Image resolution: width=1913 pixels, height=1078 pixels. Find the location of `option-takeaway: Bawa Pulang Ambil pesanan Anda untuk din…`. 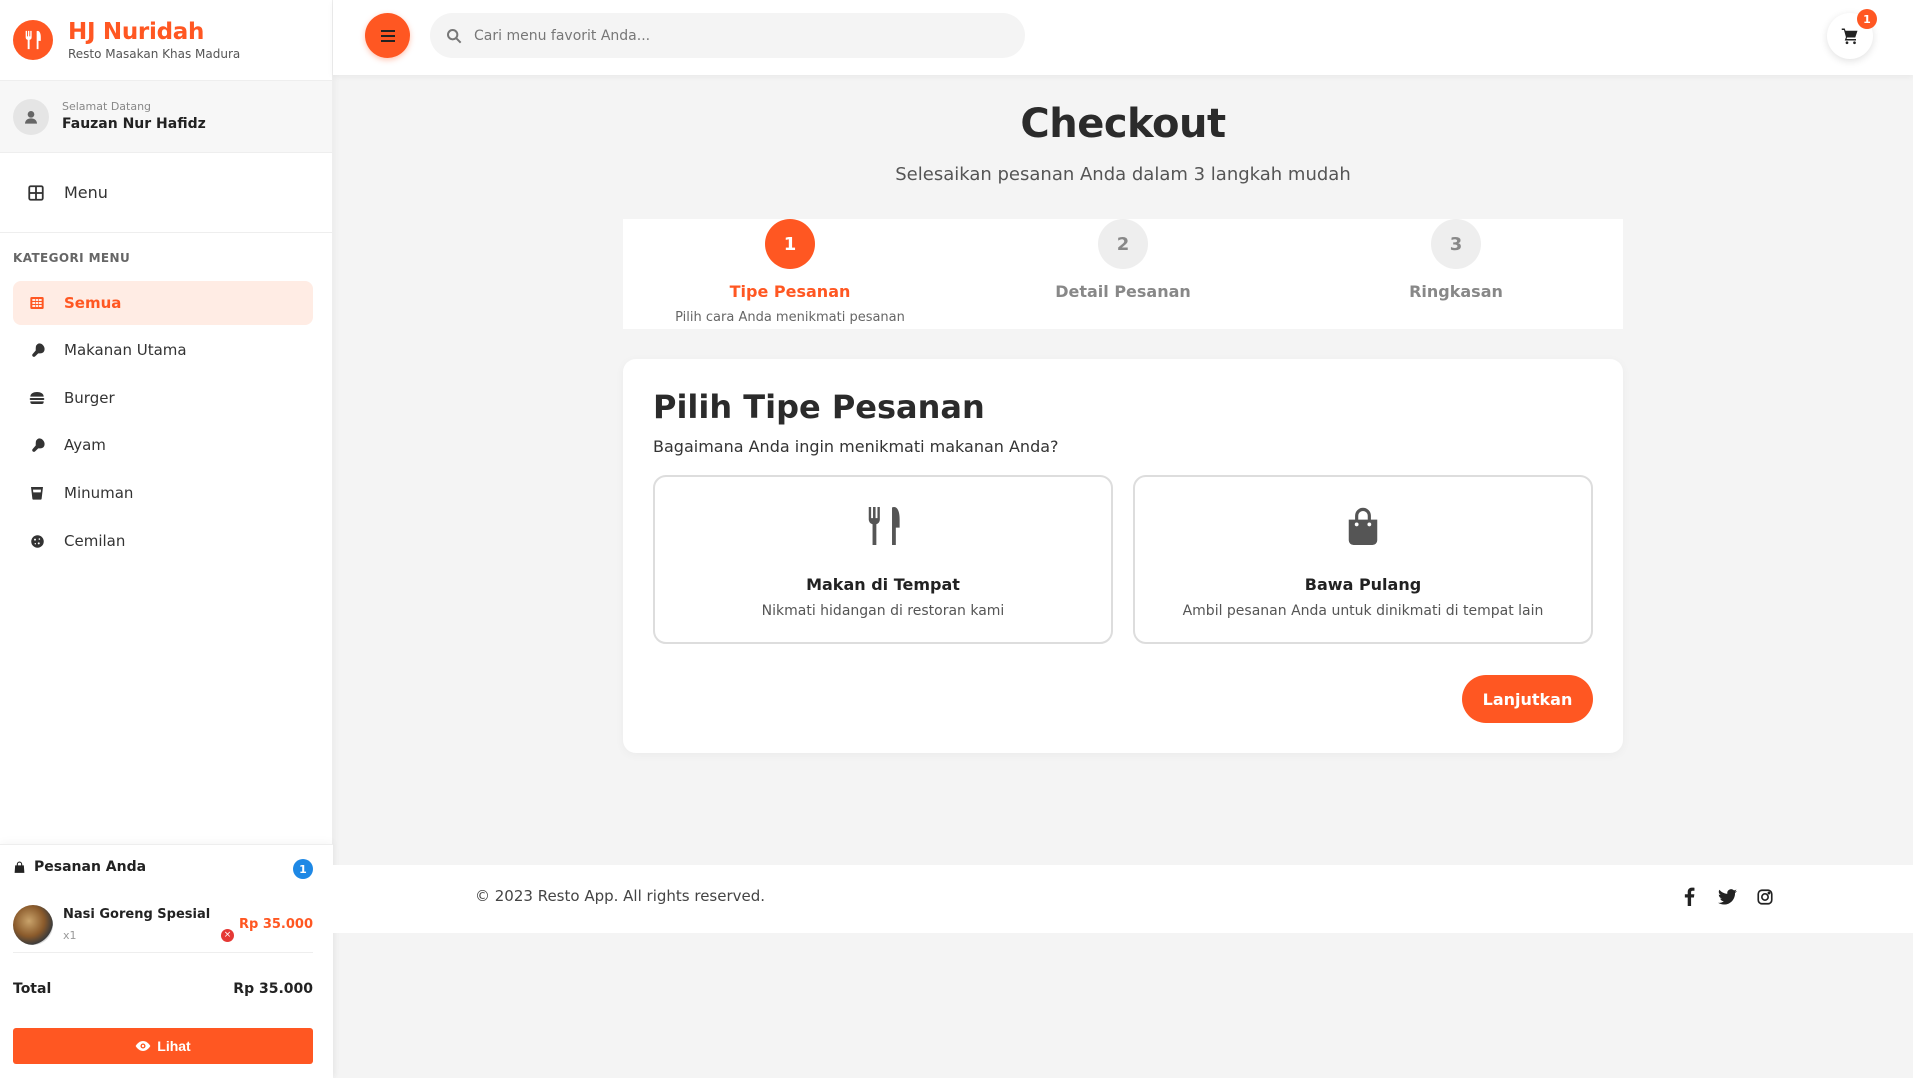

option-takeaway: Bawa Pulang Ambil pesanan Anda untuk din… is located at coordinates (1363, 559).